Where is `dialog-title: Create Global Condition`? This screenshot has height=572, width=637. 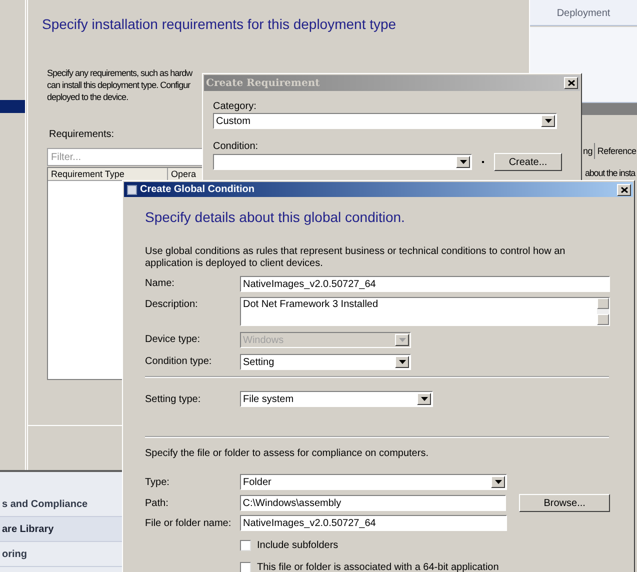 dialog-title: Create Global Condition is located at coordinates (197, 190).